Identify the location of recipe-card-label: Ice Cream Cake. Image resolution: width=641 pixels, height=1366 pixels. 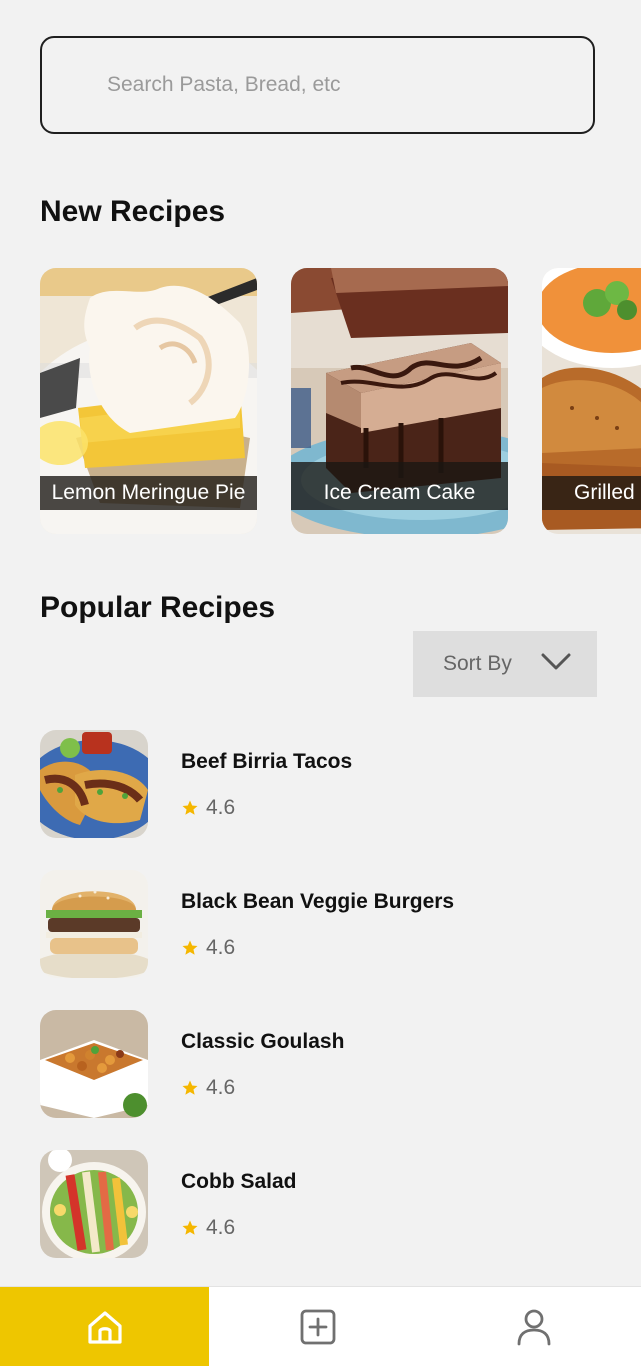
(399, 486).